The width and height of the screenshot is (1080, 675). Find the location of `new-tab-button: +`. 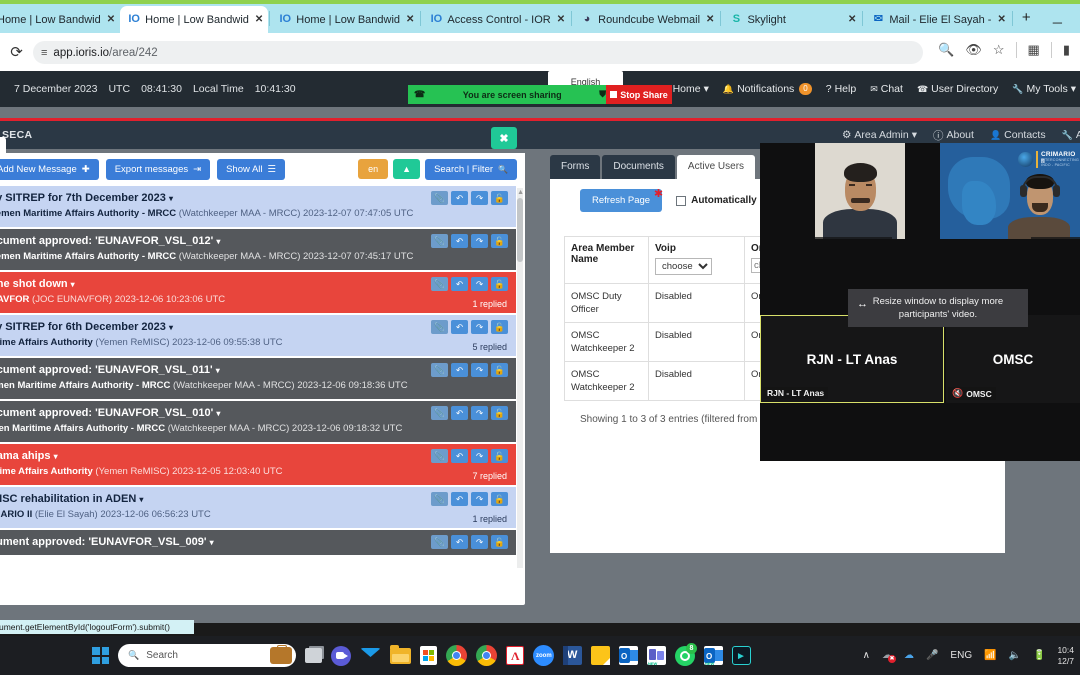

new-tab-button: + is located at coordinates (1026, 19).